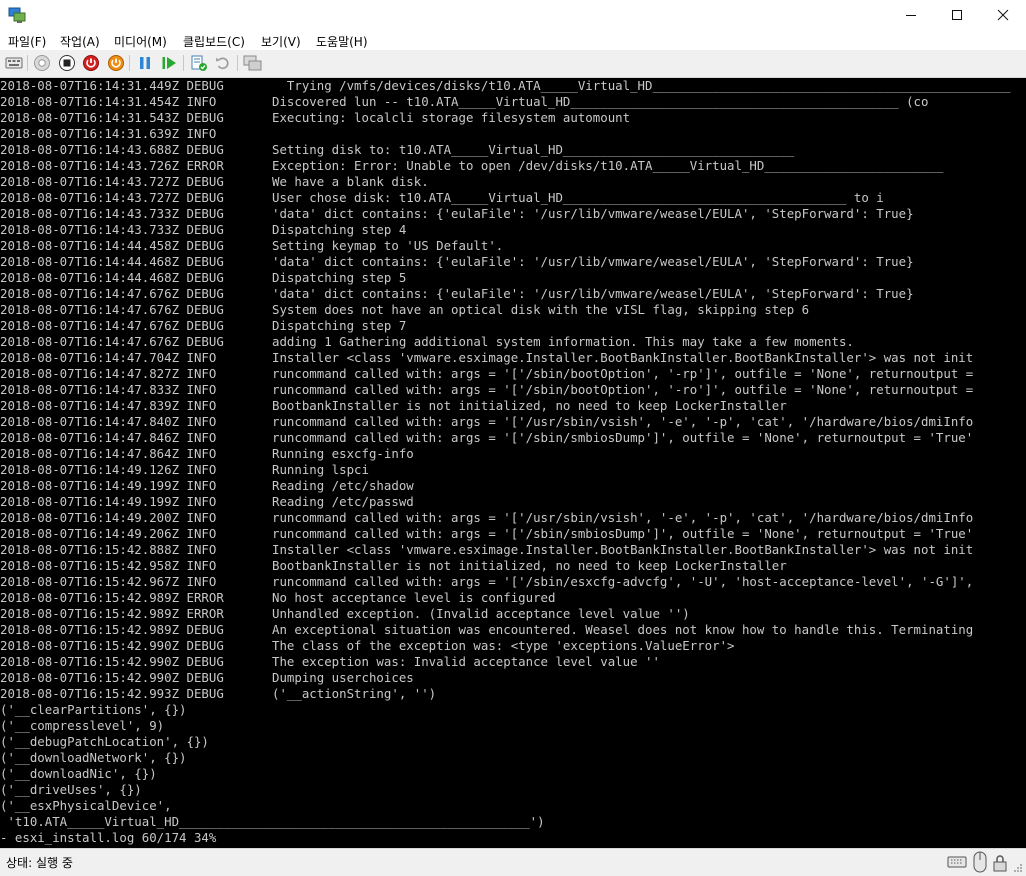 The height and width of the screenshot is (876, 1026). Describe the element at coordinates (27, 41) in the screenshot. I see `menu-file: 파일(F)` at that location.